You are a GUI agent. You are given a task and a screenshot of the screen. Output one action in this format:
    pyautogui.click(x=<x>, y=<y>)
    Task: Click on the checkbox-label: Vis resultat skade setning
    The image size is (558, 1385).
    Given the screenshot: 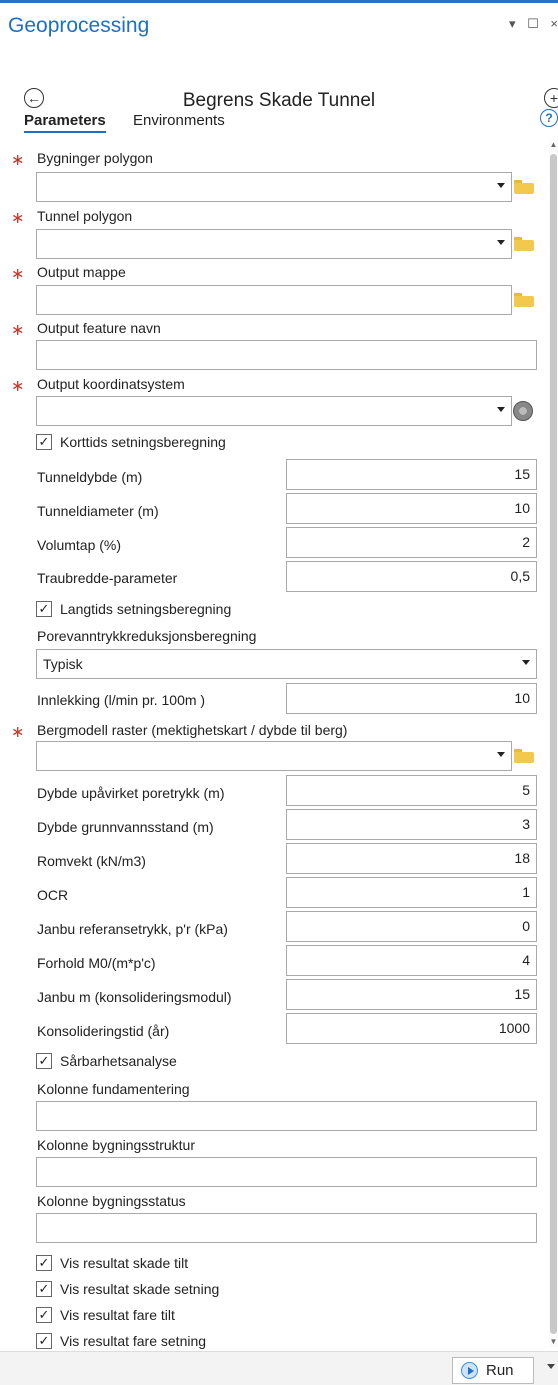 What is the action you would take?
    pyautogui.click(x=140, y=1289)
    